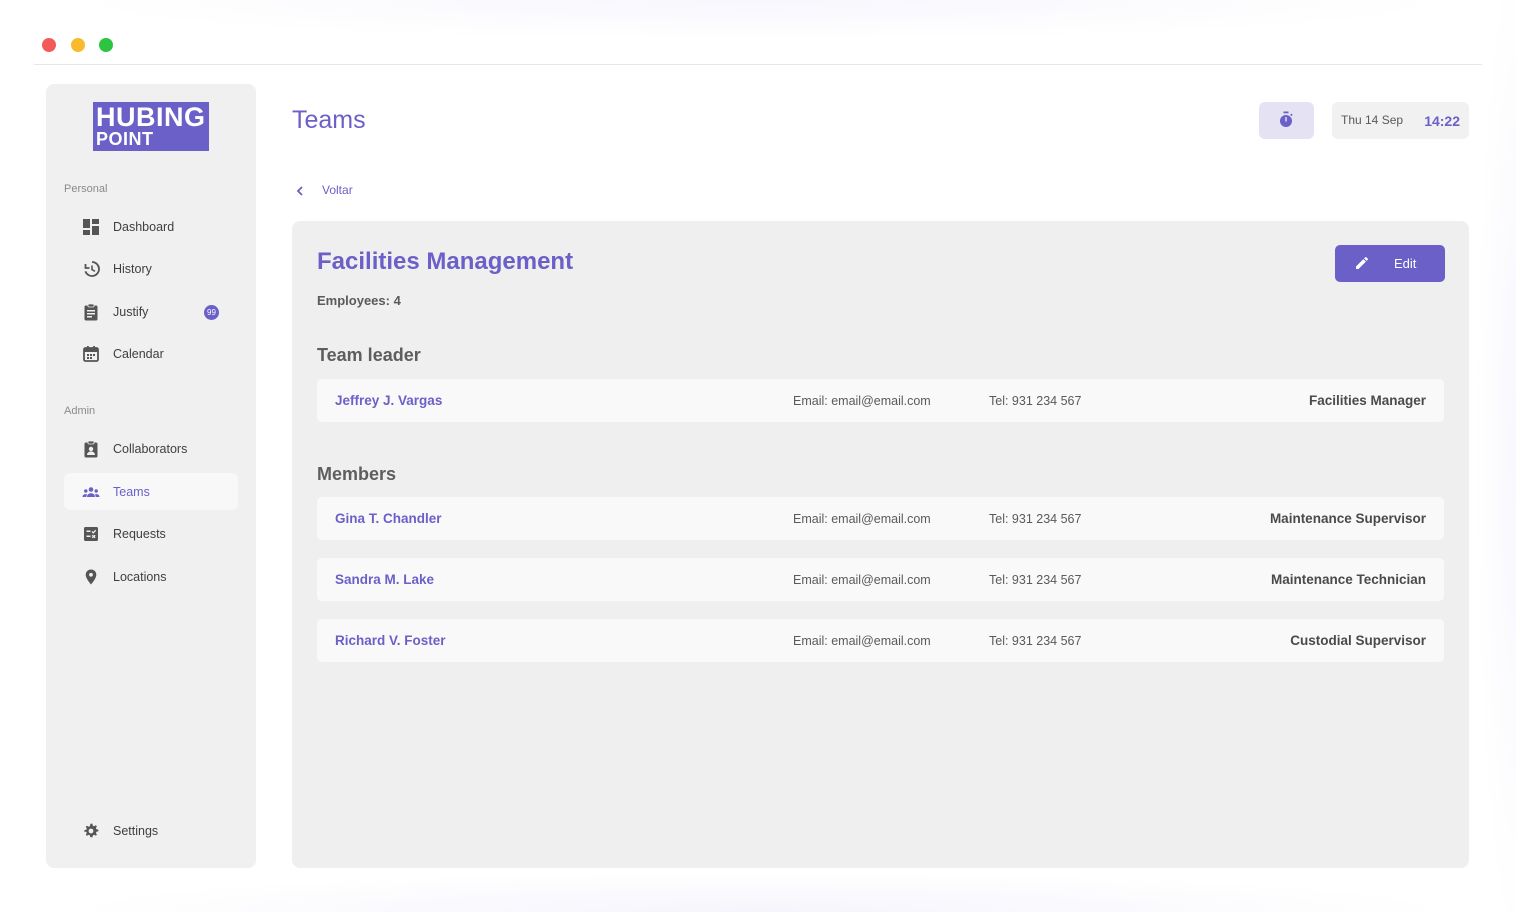 The image size is (1516, 912). What do you see at coordinates (329, 120) in the screenshot?
I see `page-title: Teams` at bounding box center [329, 120].